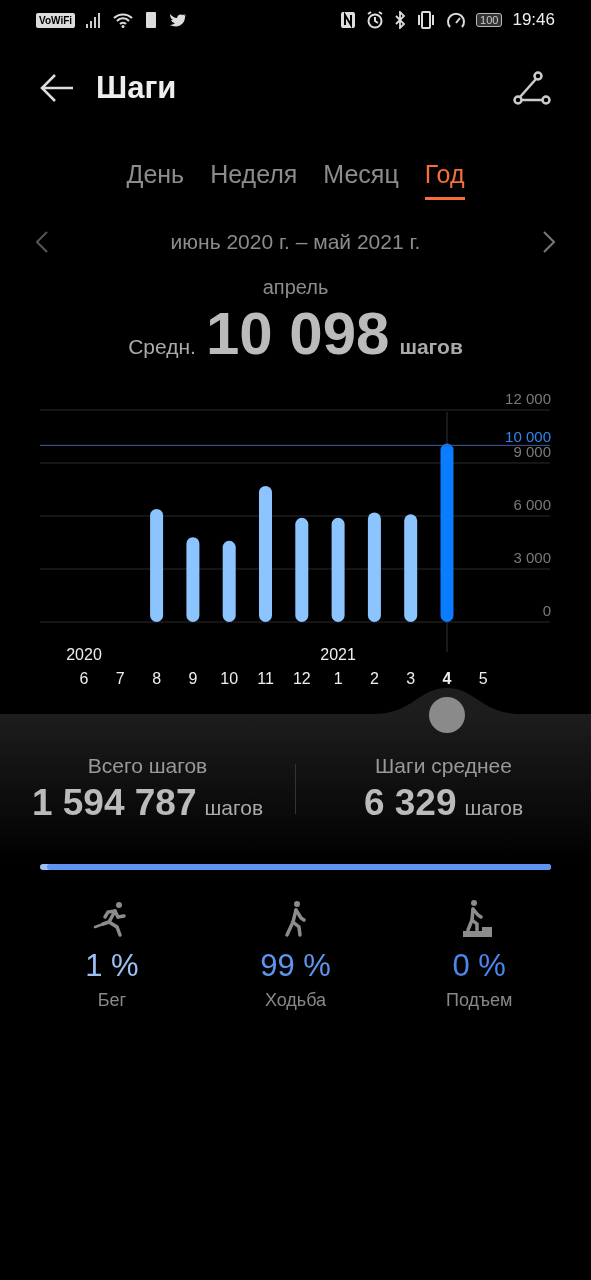 The width and height of the screenshot is (591, 1280). What do you see at coordinates (297, 333) in the screenshot?
I see `average-value: 10 098` at bounding box center [297, 333].